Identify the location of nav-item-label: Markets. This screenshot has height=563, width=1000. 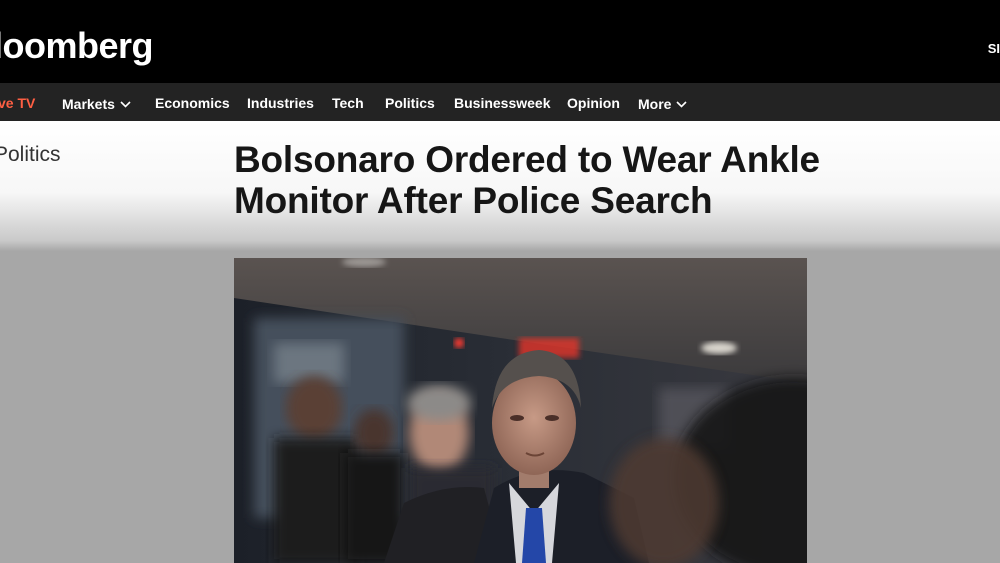
(88, 104).